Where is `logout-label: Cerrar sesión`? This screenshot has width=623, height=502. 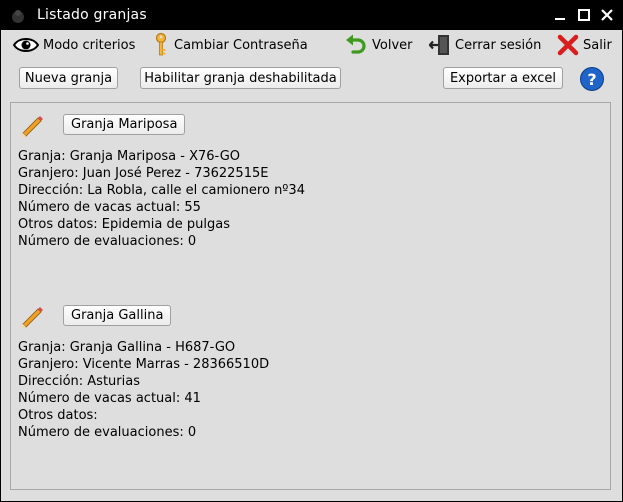 logout-label: Cerrar sesión is located at coordinates (498, 45).